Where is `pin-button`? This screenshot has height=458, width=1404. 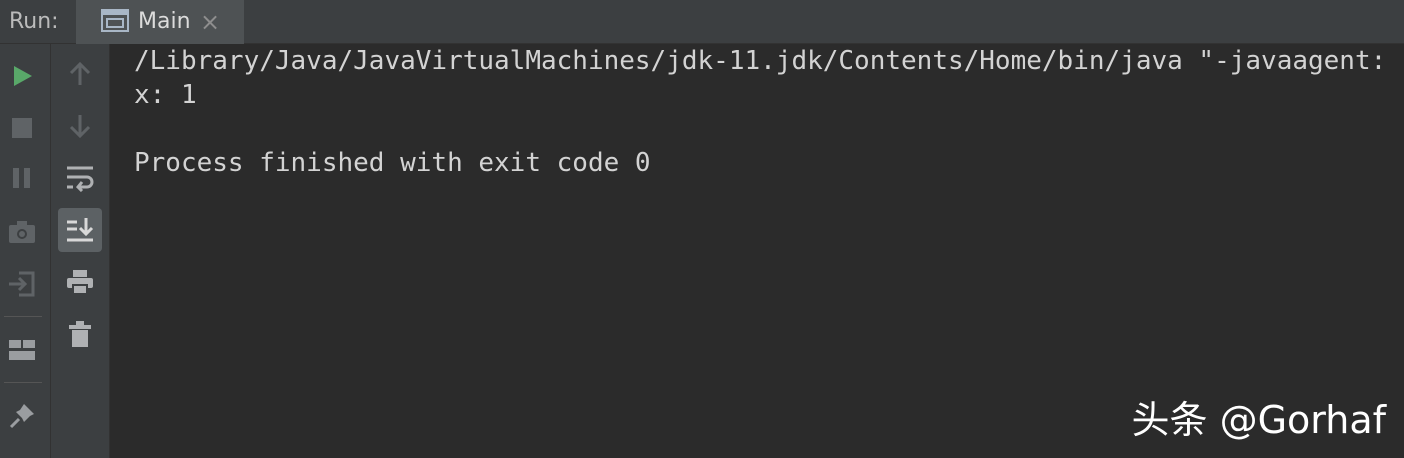 pin-button is located at coordinates (22, 416).